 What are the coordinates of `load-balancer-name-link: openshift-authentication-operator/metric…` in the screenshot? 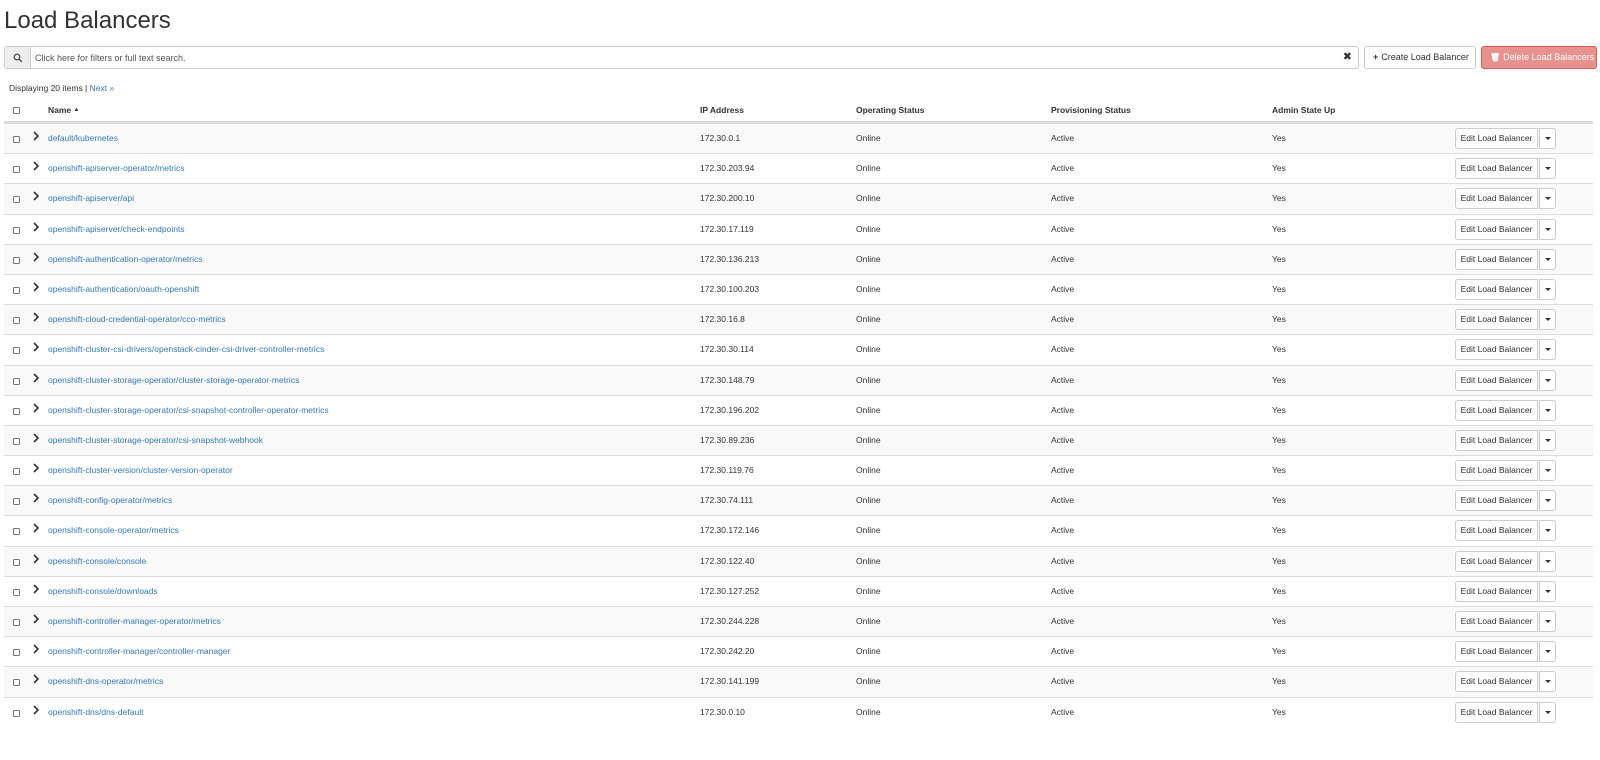 It's located at (125, 259).